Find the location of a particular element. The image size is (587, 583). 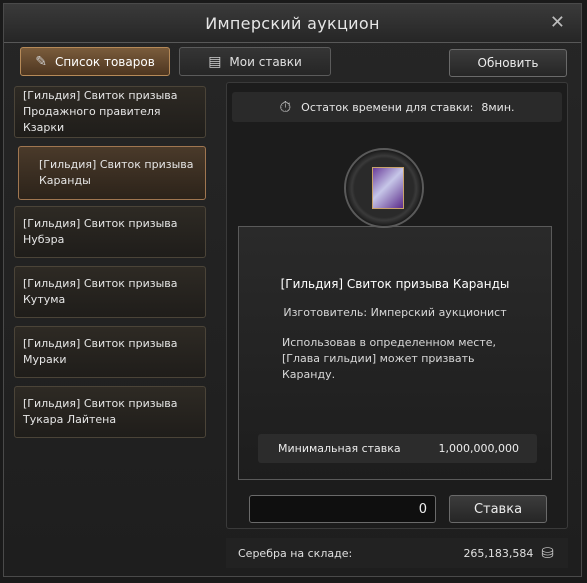

tab-my-bids: ▤ Мои ставки is located at coordinates (255, 61).